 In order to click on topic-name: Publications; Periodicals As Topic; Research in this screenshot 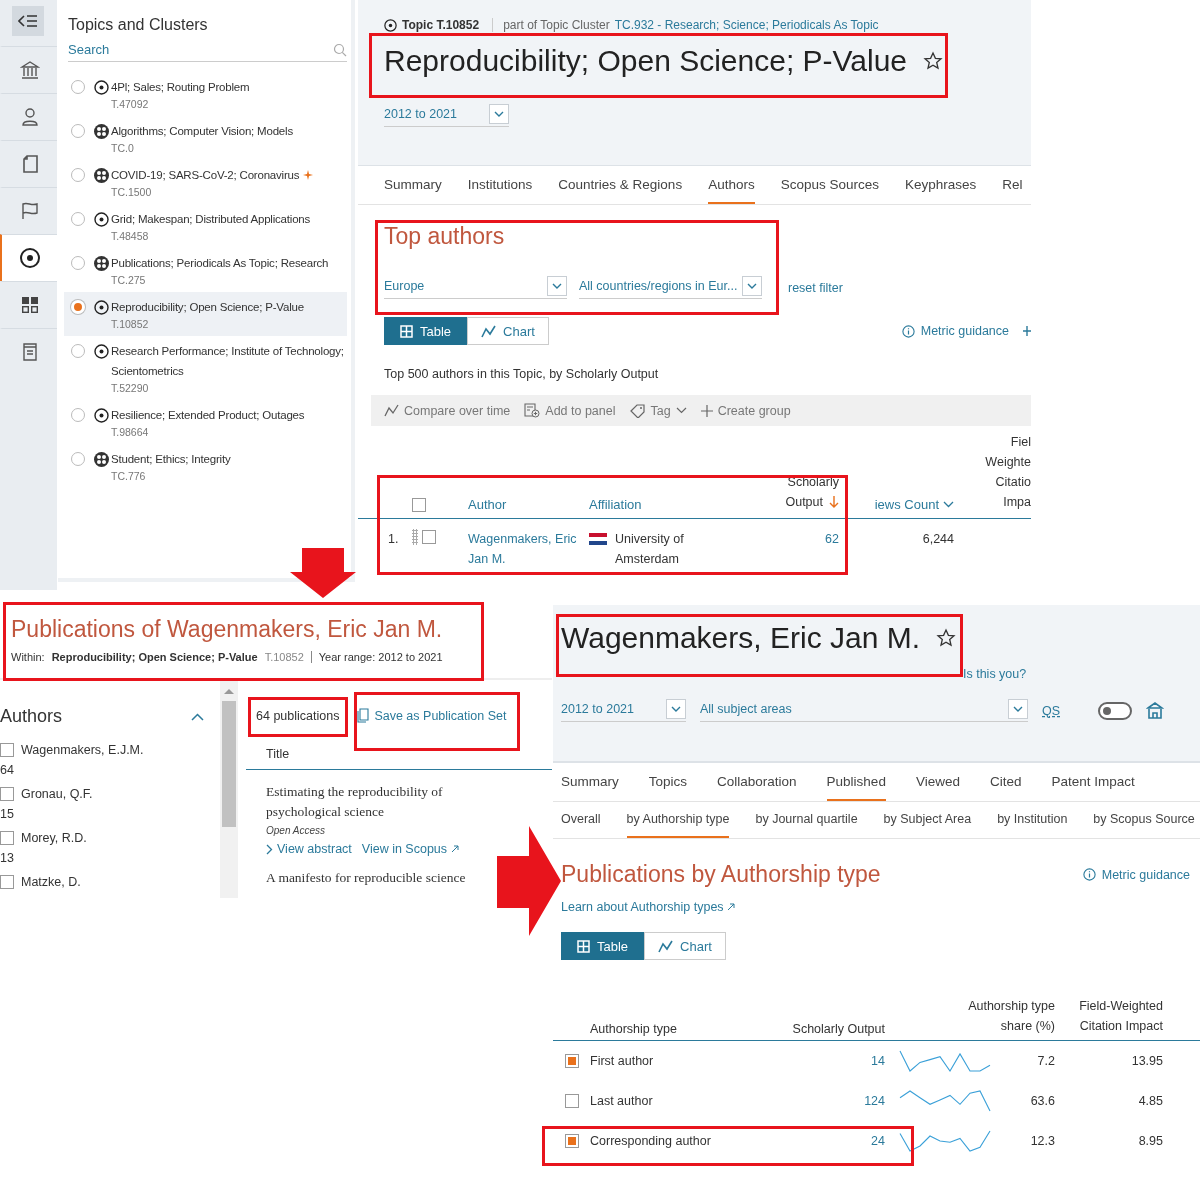, I will do `click(220, 263)`.